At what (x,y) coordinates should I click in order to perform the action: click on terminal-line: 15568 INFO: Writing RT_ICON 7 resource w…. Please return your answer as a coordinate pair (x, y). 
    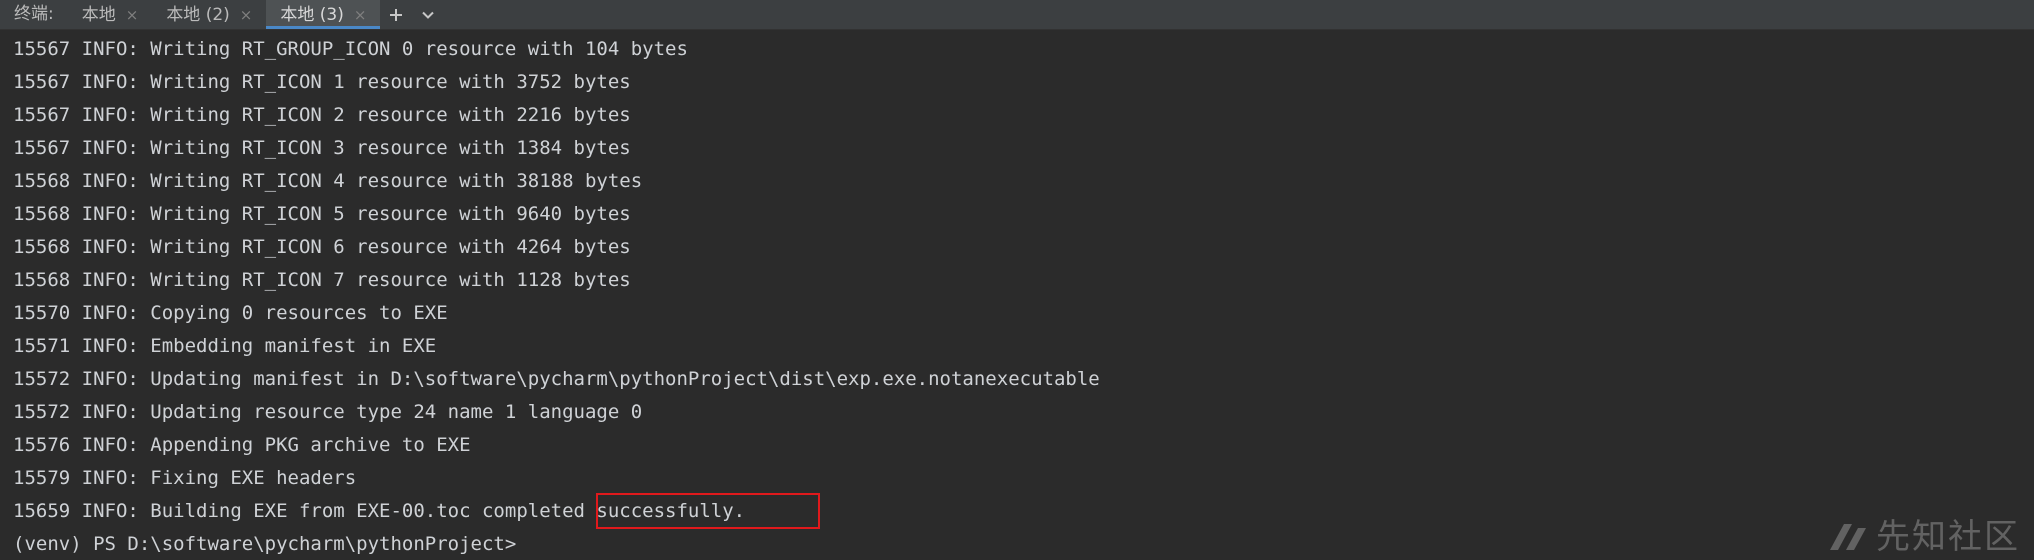
    Looking at the image, I should click on (322, 280).